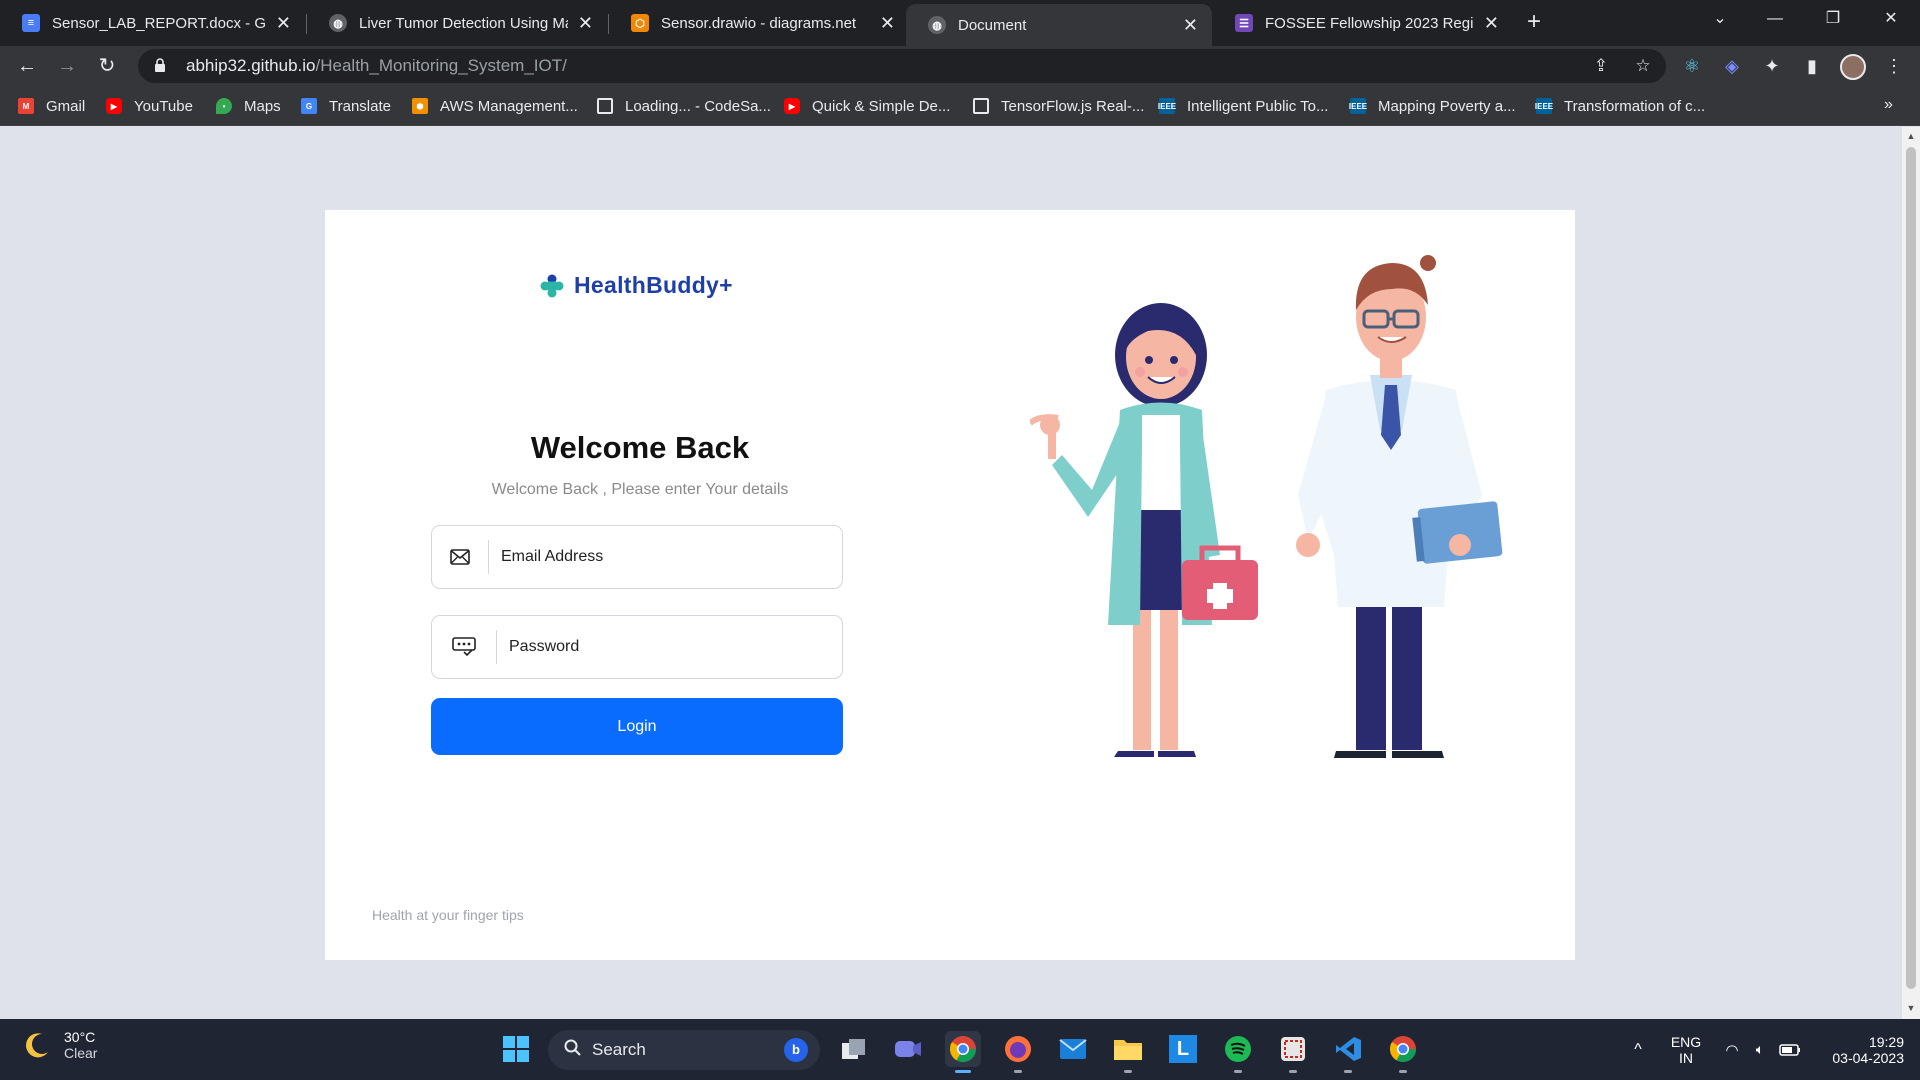 The width and height of the screenshot is (1920, 1080). Describe the element at coordinates (1886, 1041) in the screenshot. I see `clock-time: 19:29` at that location.